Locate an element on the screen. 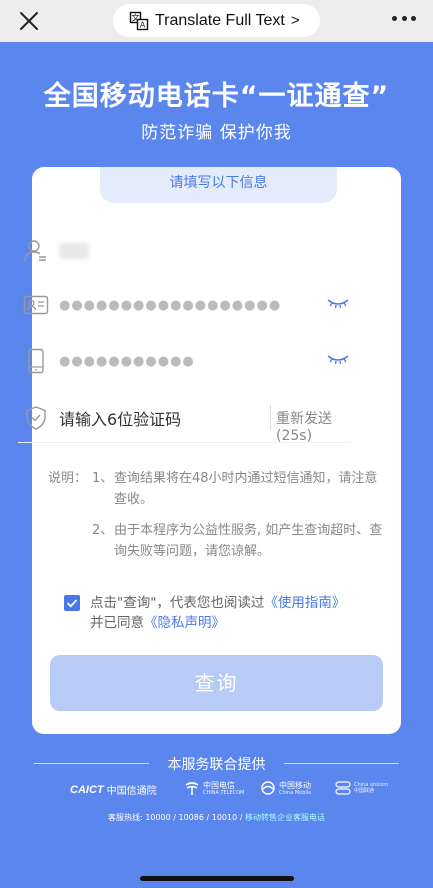 This screenshot has width=433, height=888. note-number: 1、 is located at coordinates (103, 478).